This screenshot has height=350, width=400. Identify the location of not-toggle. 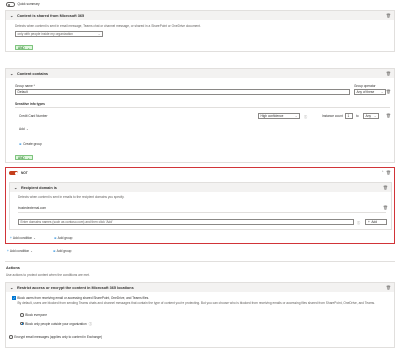
(13, 173).